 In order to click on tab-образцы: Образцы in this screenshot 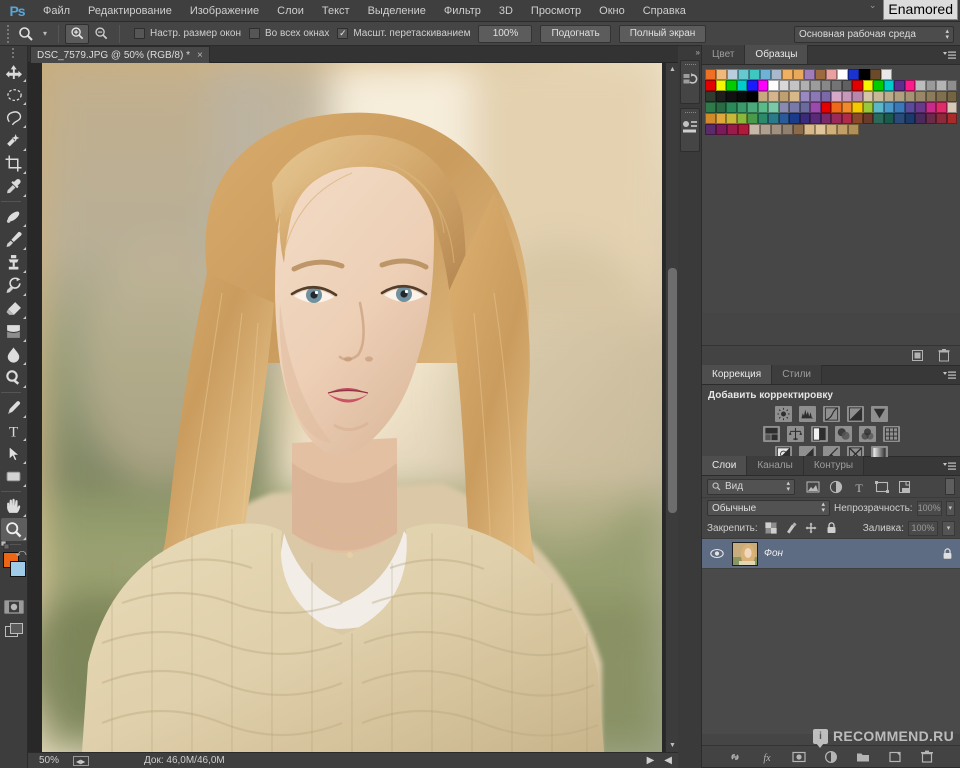, I will do `click(777, 54)`.